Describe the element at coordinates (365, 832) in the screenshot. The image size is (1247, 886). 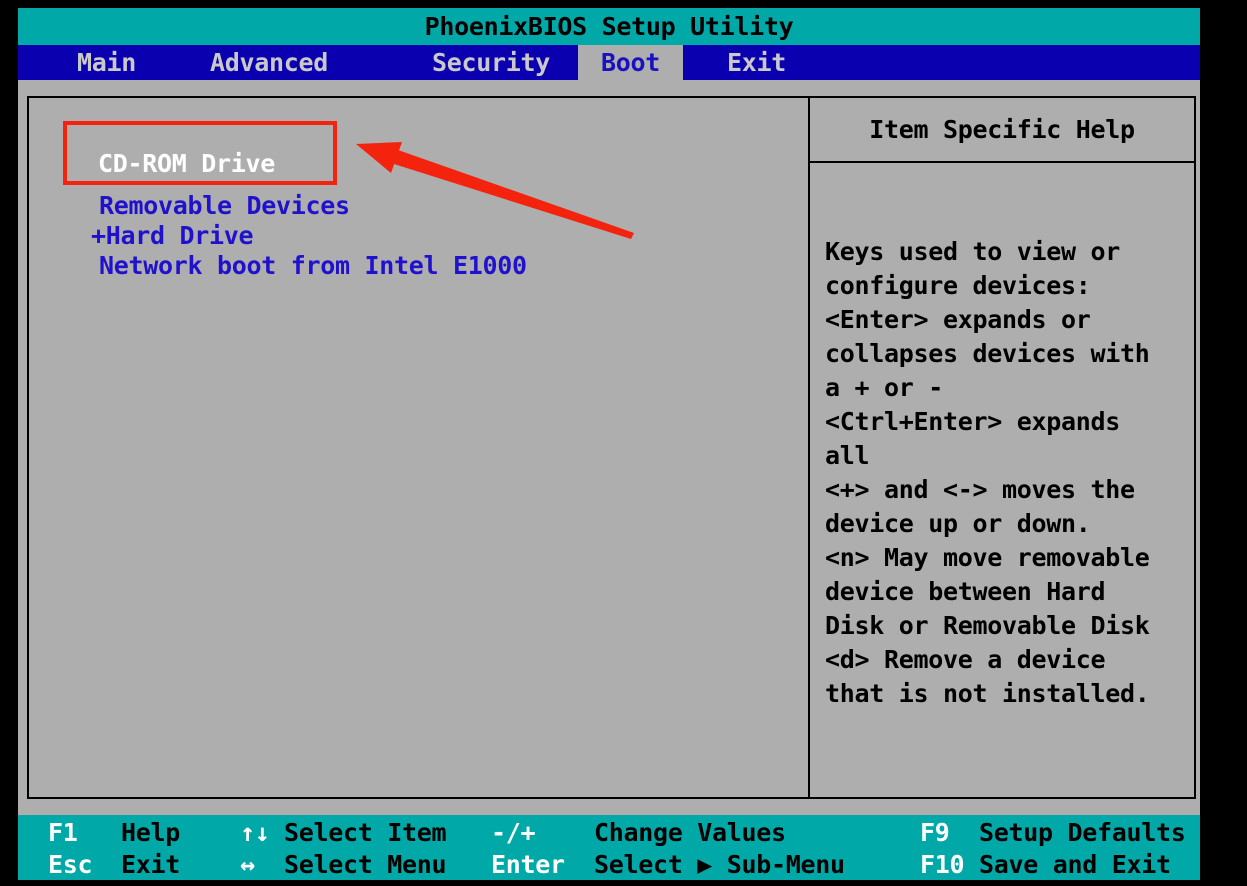
I see `action-select-item: Select Item` at that location.